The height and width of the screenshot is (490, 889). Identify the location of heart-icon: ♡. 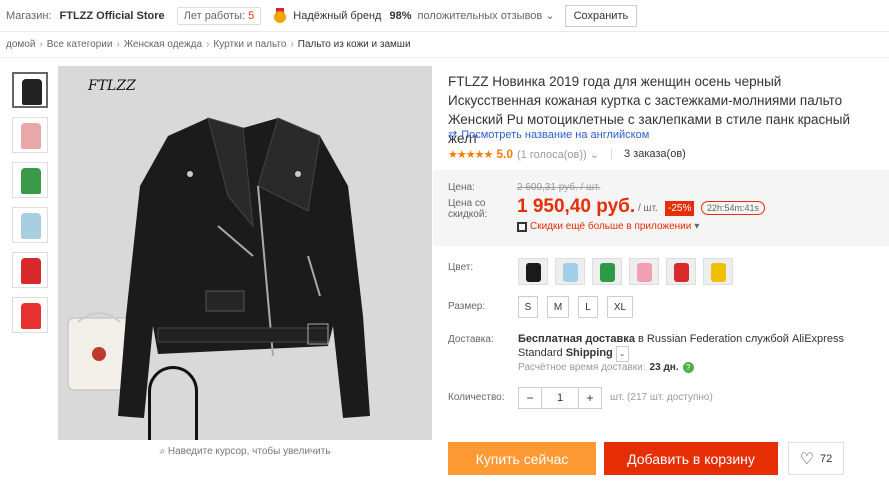
(807, 459).